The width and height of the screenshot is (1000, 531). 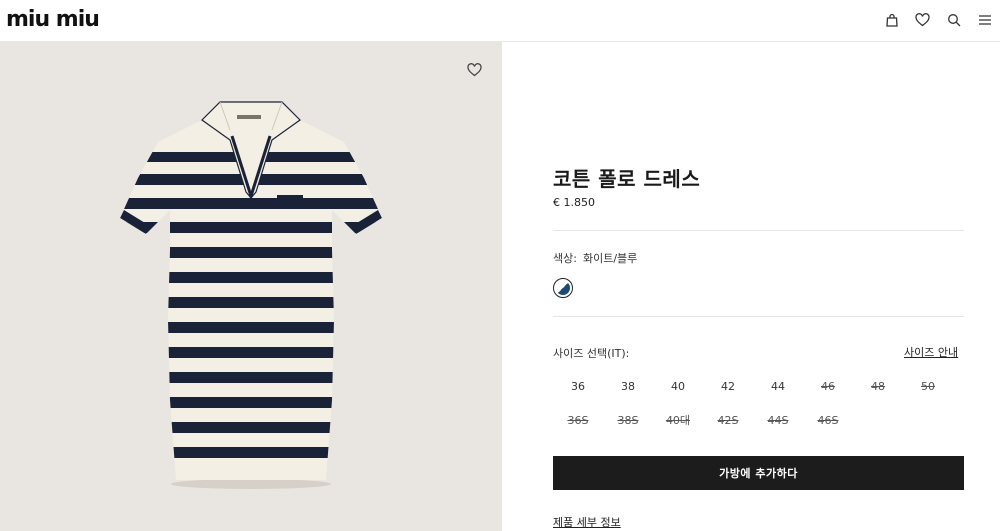 I want to click on wishlist-heart-icon, so click(x=474, y=70).